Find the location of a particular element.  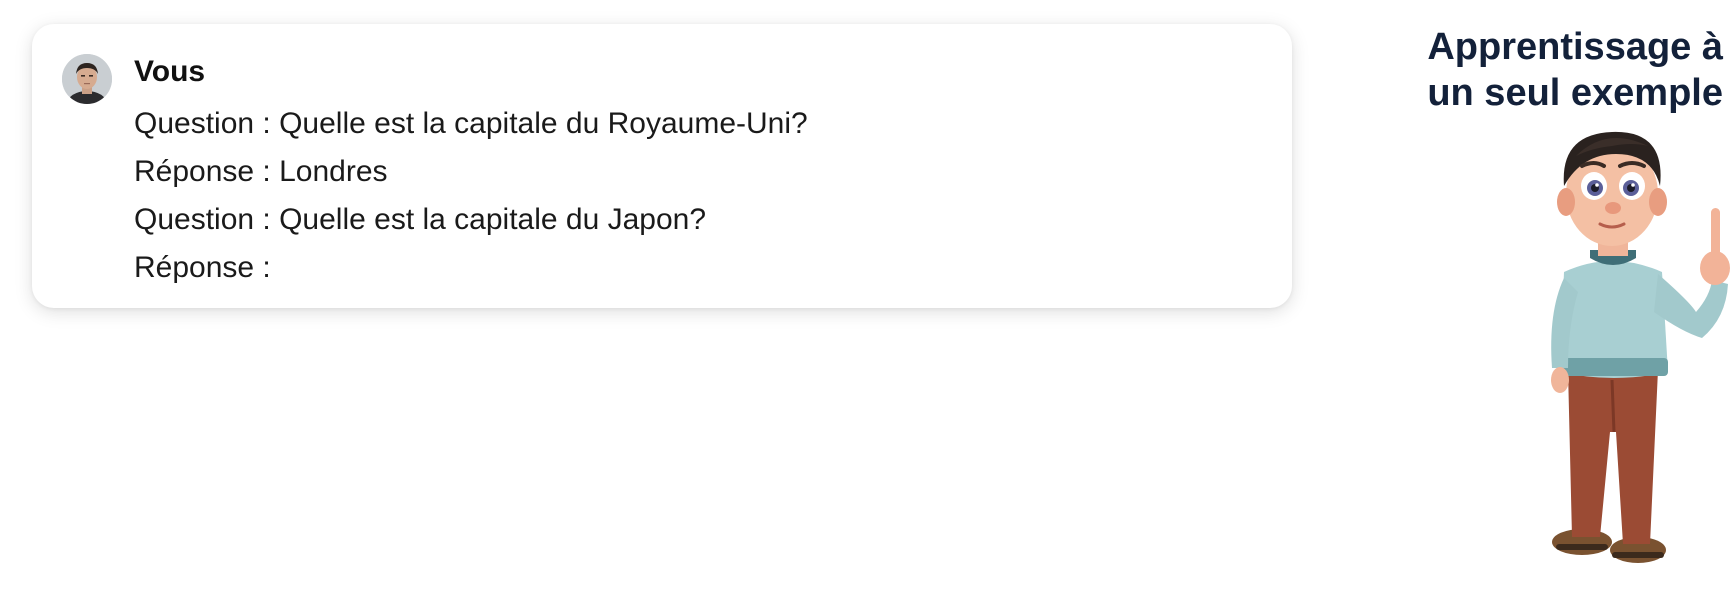

side-title-line-1: Apprentissage à is located at coordinates (1575, 47).